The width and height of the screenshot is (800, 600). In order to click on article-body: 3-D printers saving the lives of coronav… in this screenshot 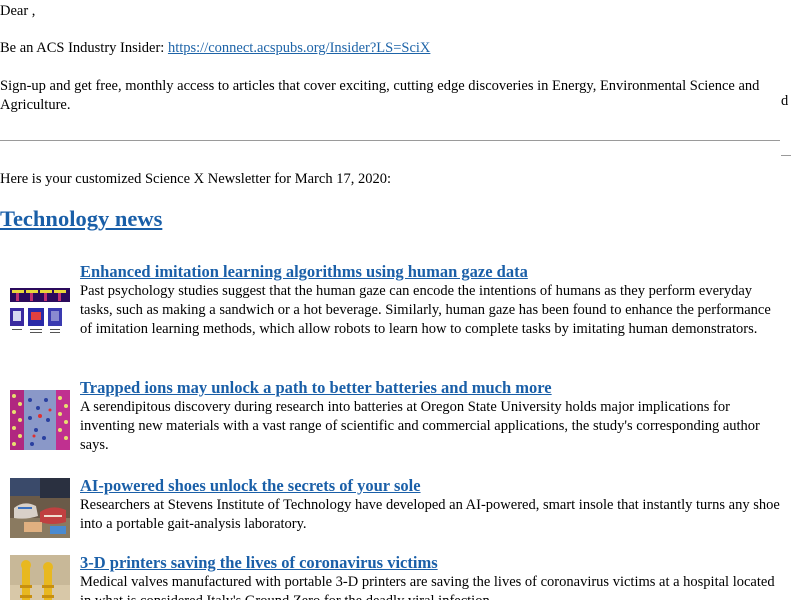, I will do `click(430, 576)`.